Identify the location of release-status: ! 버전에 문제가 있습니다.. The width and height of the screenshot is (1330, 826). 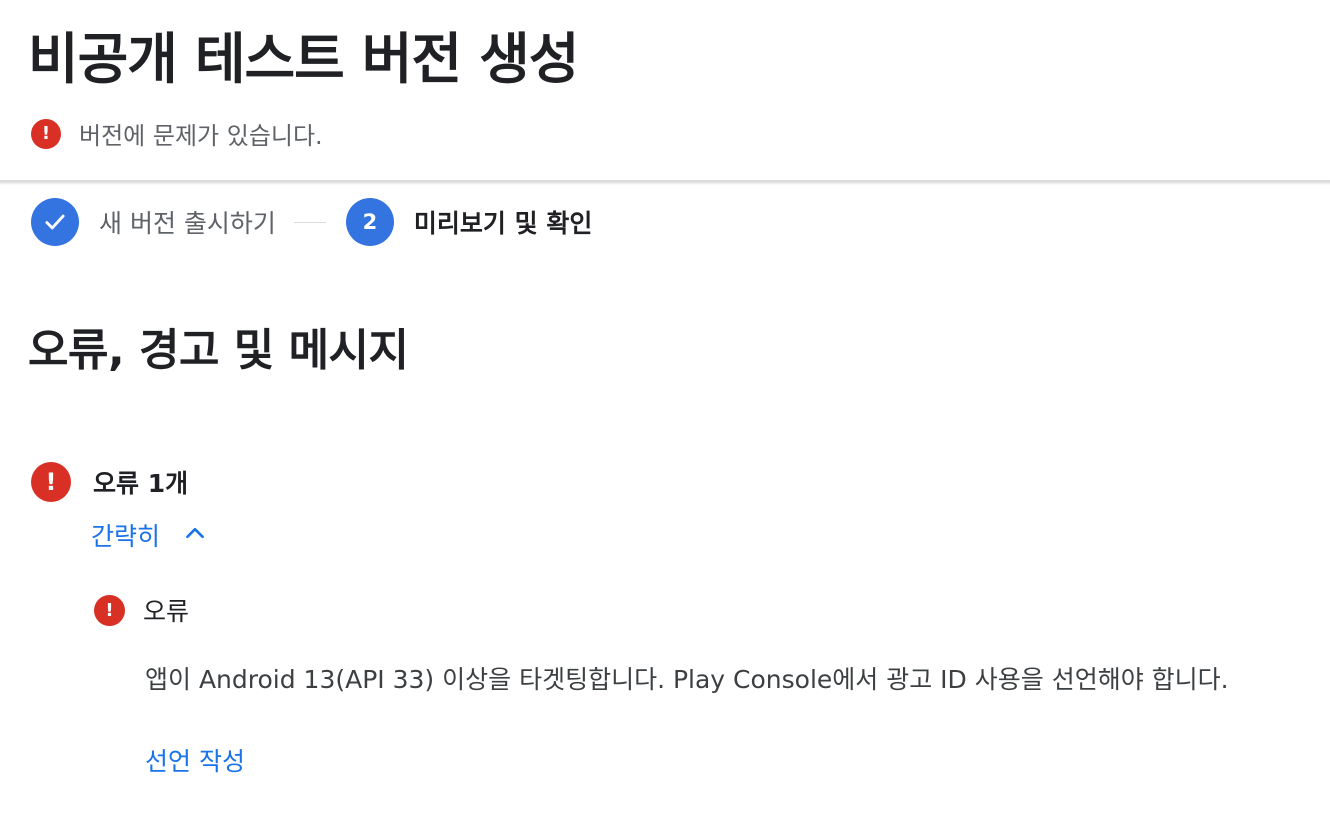
(177, 133).